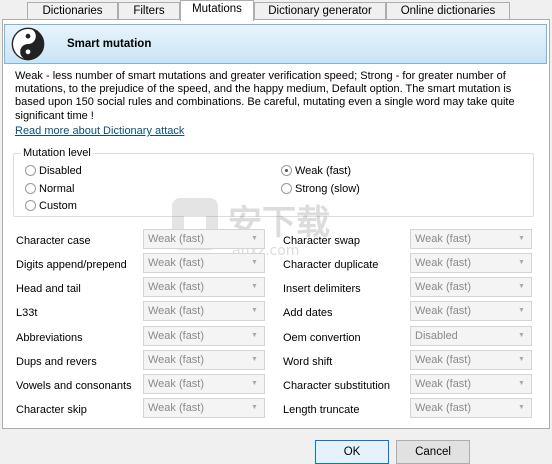 Image resolution: width=552 pixels, height=464 pixels. What do you see at coordinates (71, 265) in the screenshot?
I see `setting-label: Digits append/prepend` at bounding box center [71, 265].